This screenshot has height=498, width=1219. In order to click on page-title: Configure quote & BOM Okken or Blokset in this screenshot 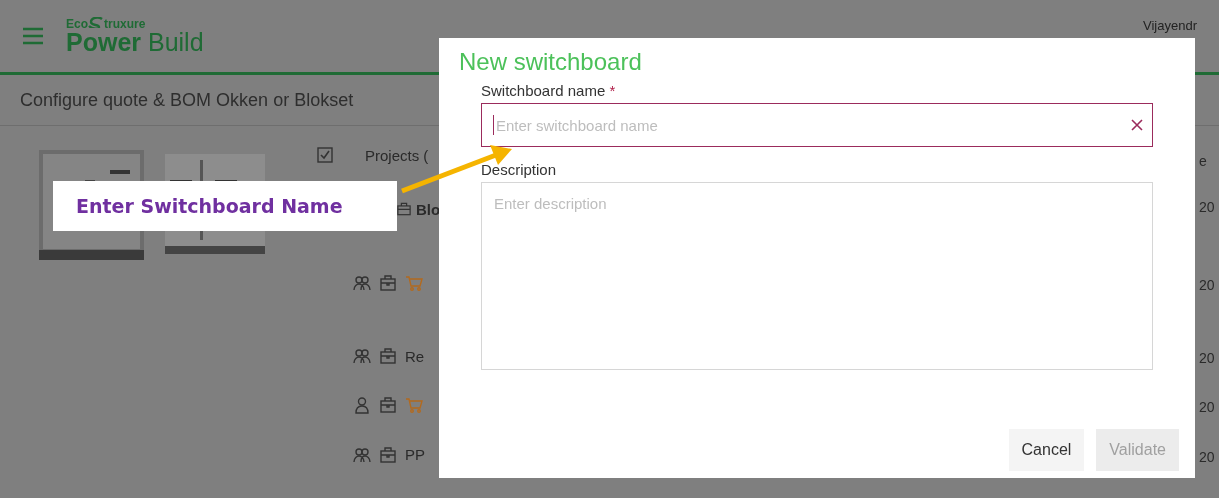, I will do `click(187, 100)`.